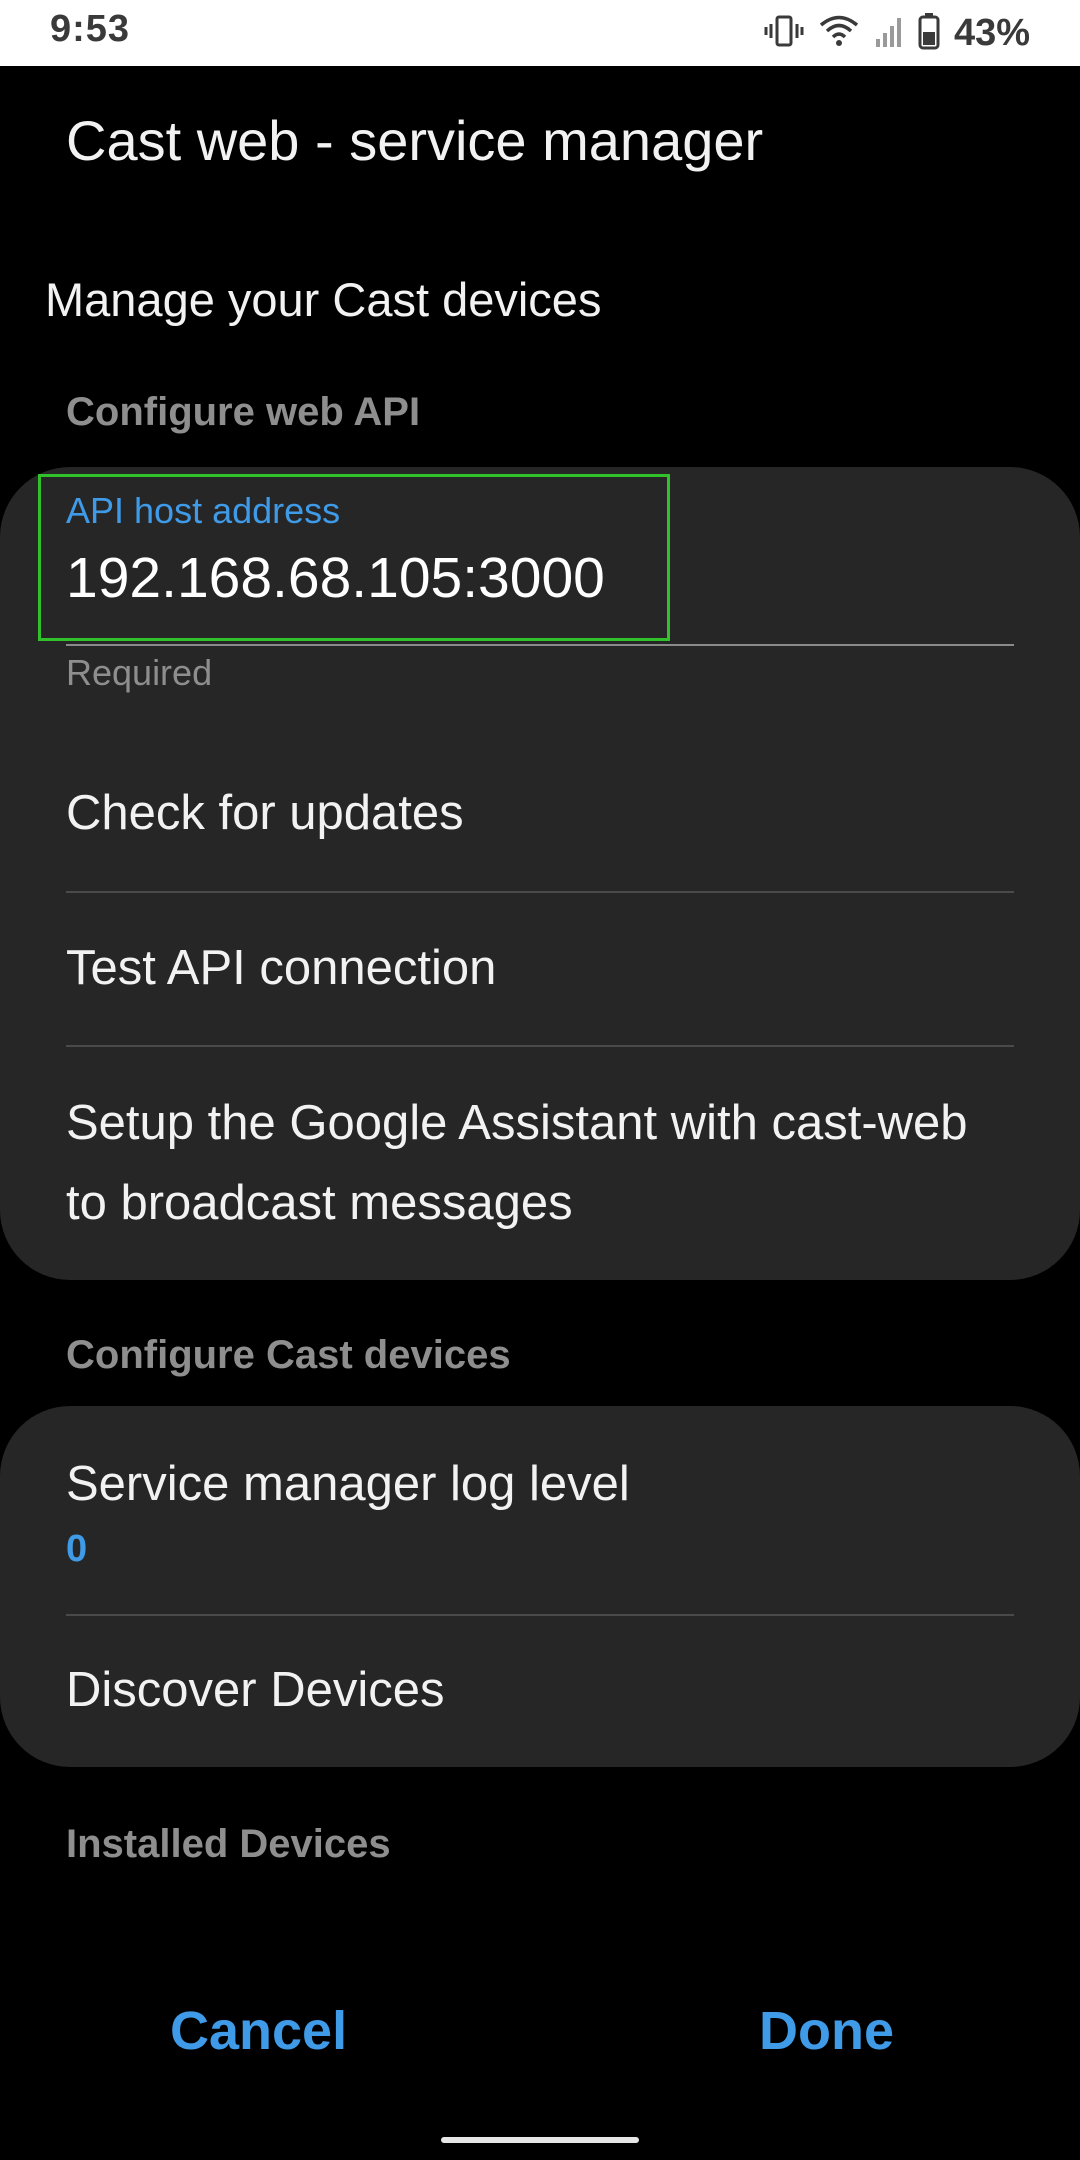  I want to click on service-manager-log-level-item: Service manager log level, so click(540, 1484).